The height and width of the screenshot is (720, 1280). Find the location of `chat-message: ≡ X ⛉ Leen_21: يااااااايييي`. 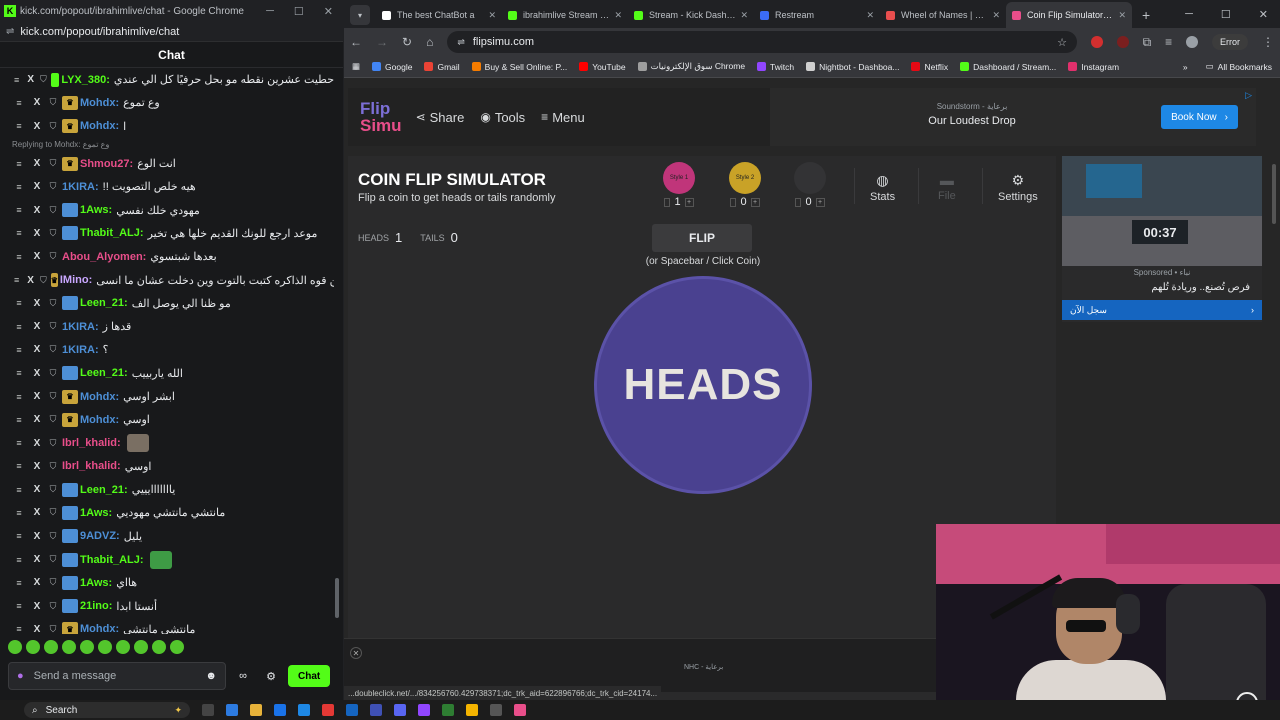

chat-message: ≡ X ⛉ Leen_21: يااااااايييي is located at coordinates (167, 489).